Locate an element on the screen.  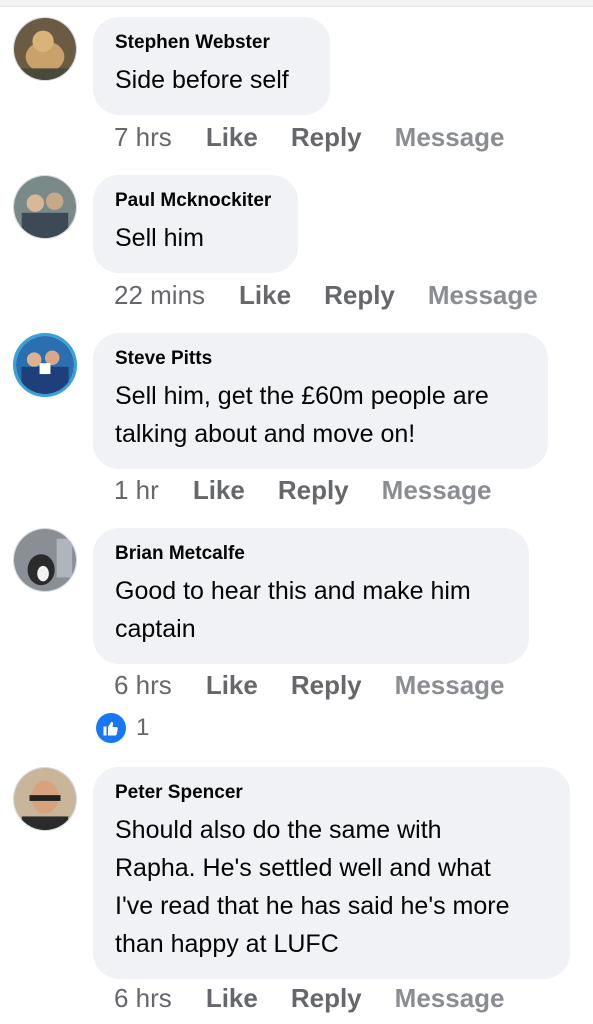
comment-line: talking about and move on! is located at coordinates (265, 434).